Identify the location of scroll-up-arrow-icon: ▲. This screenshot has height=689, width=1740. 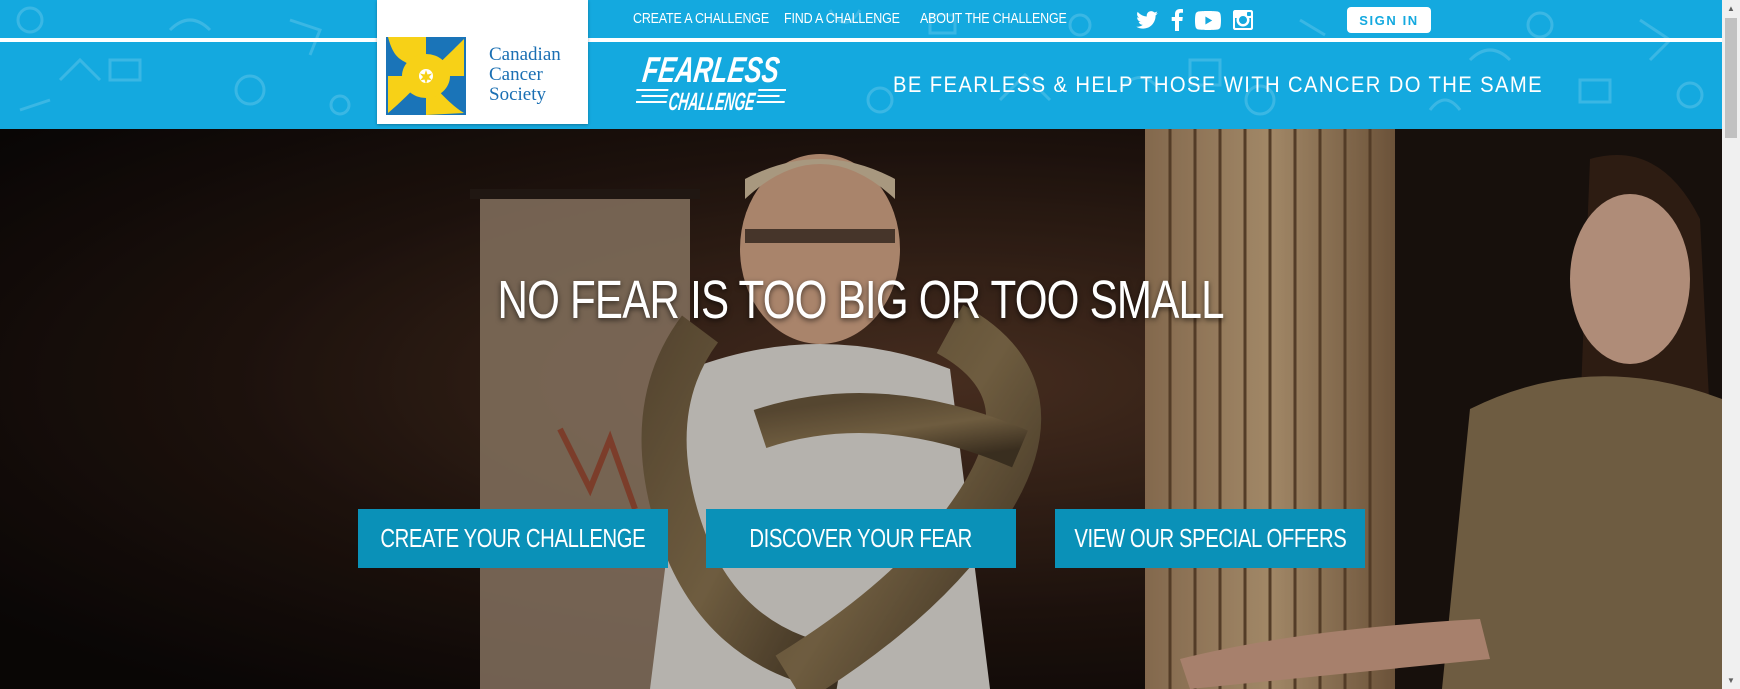
(1731, 8).